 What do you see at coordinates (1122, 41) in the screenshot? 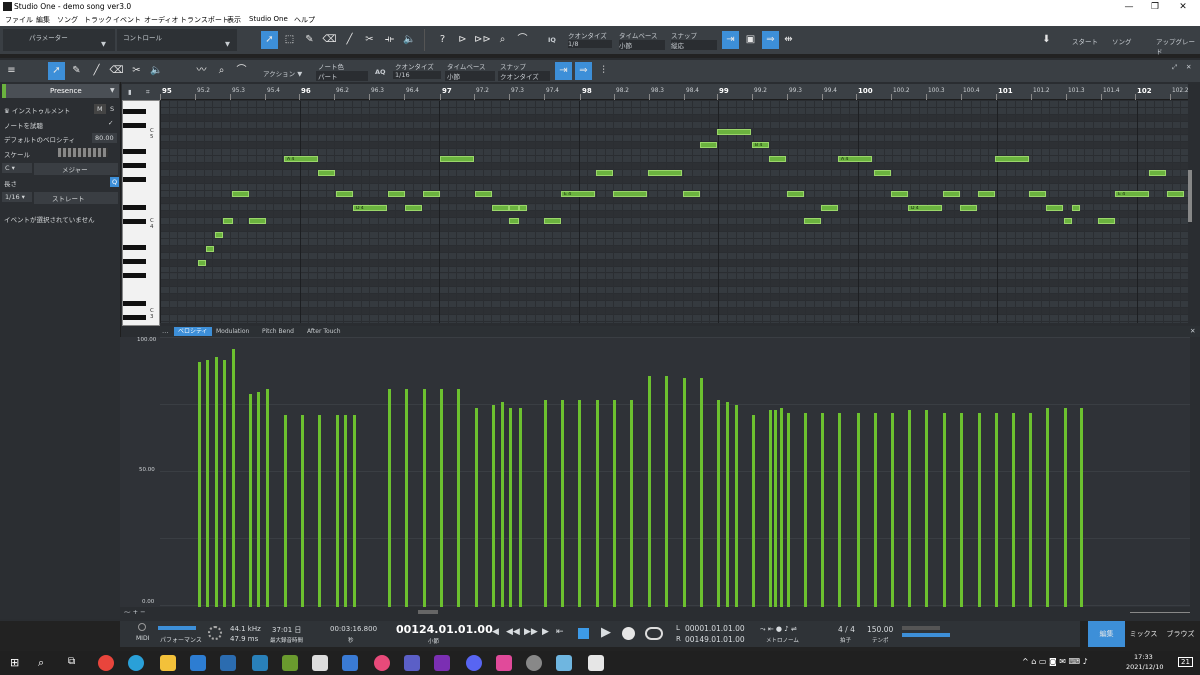
I see `song-page-tab: ソング` at bounding box center [1122, 41].